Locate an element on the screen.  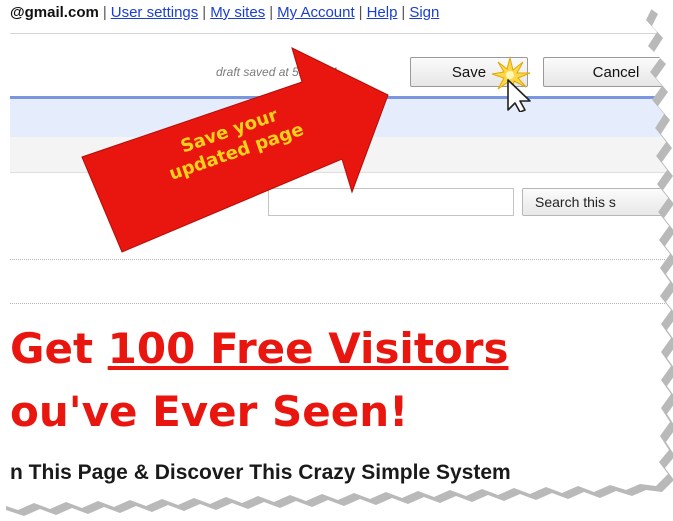
help-link: Help is located at coordinates (382, 12).